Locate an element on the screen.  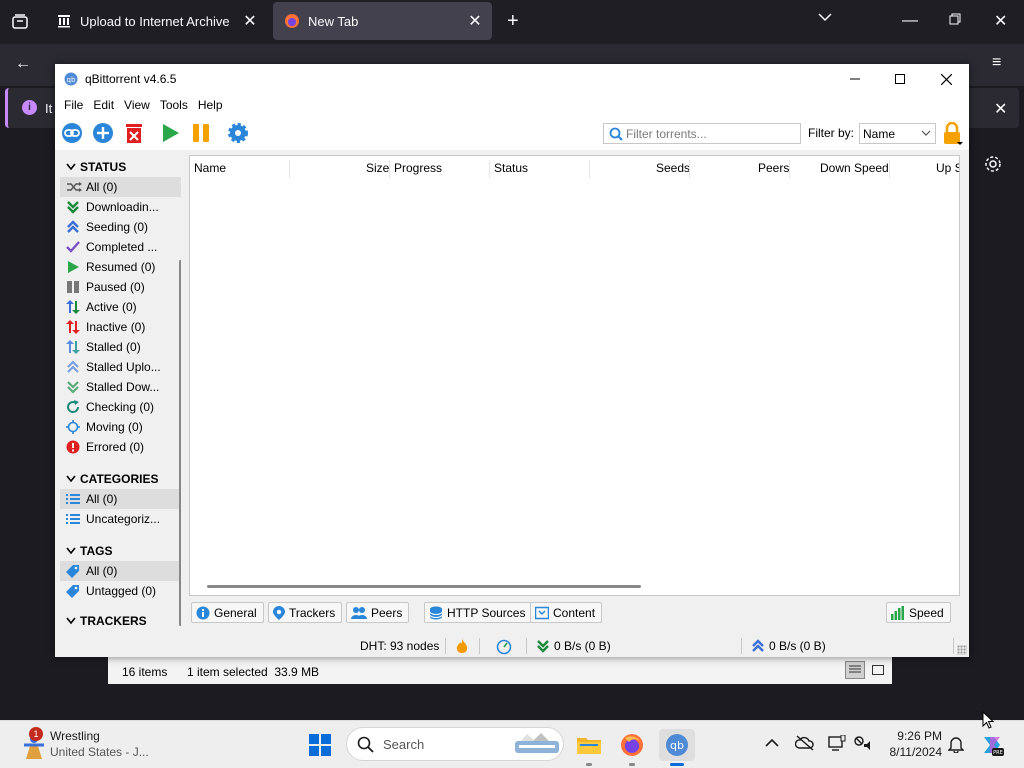
details-view-icon is located at coordinates (855, 670).